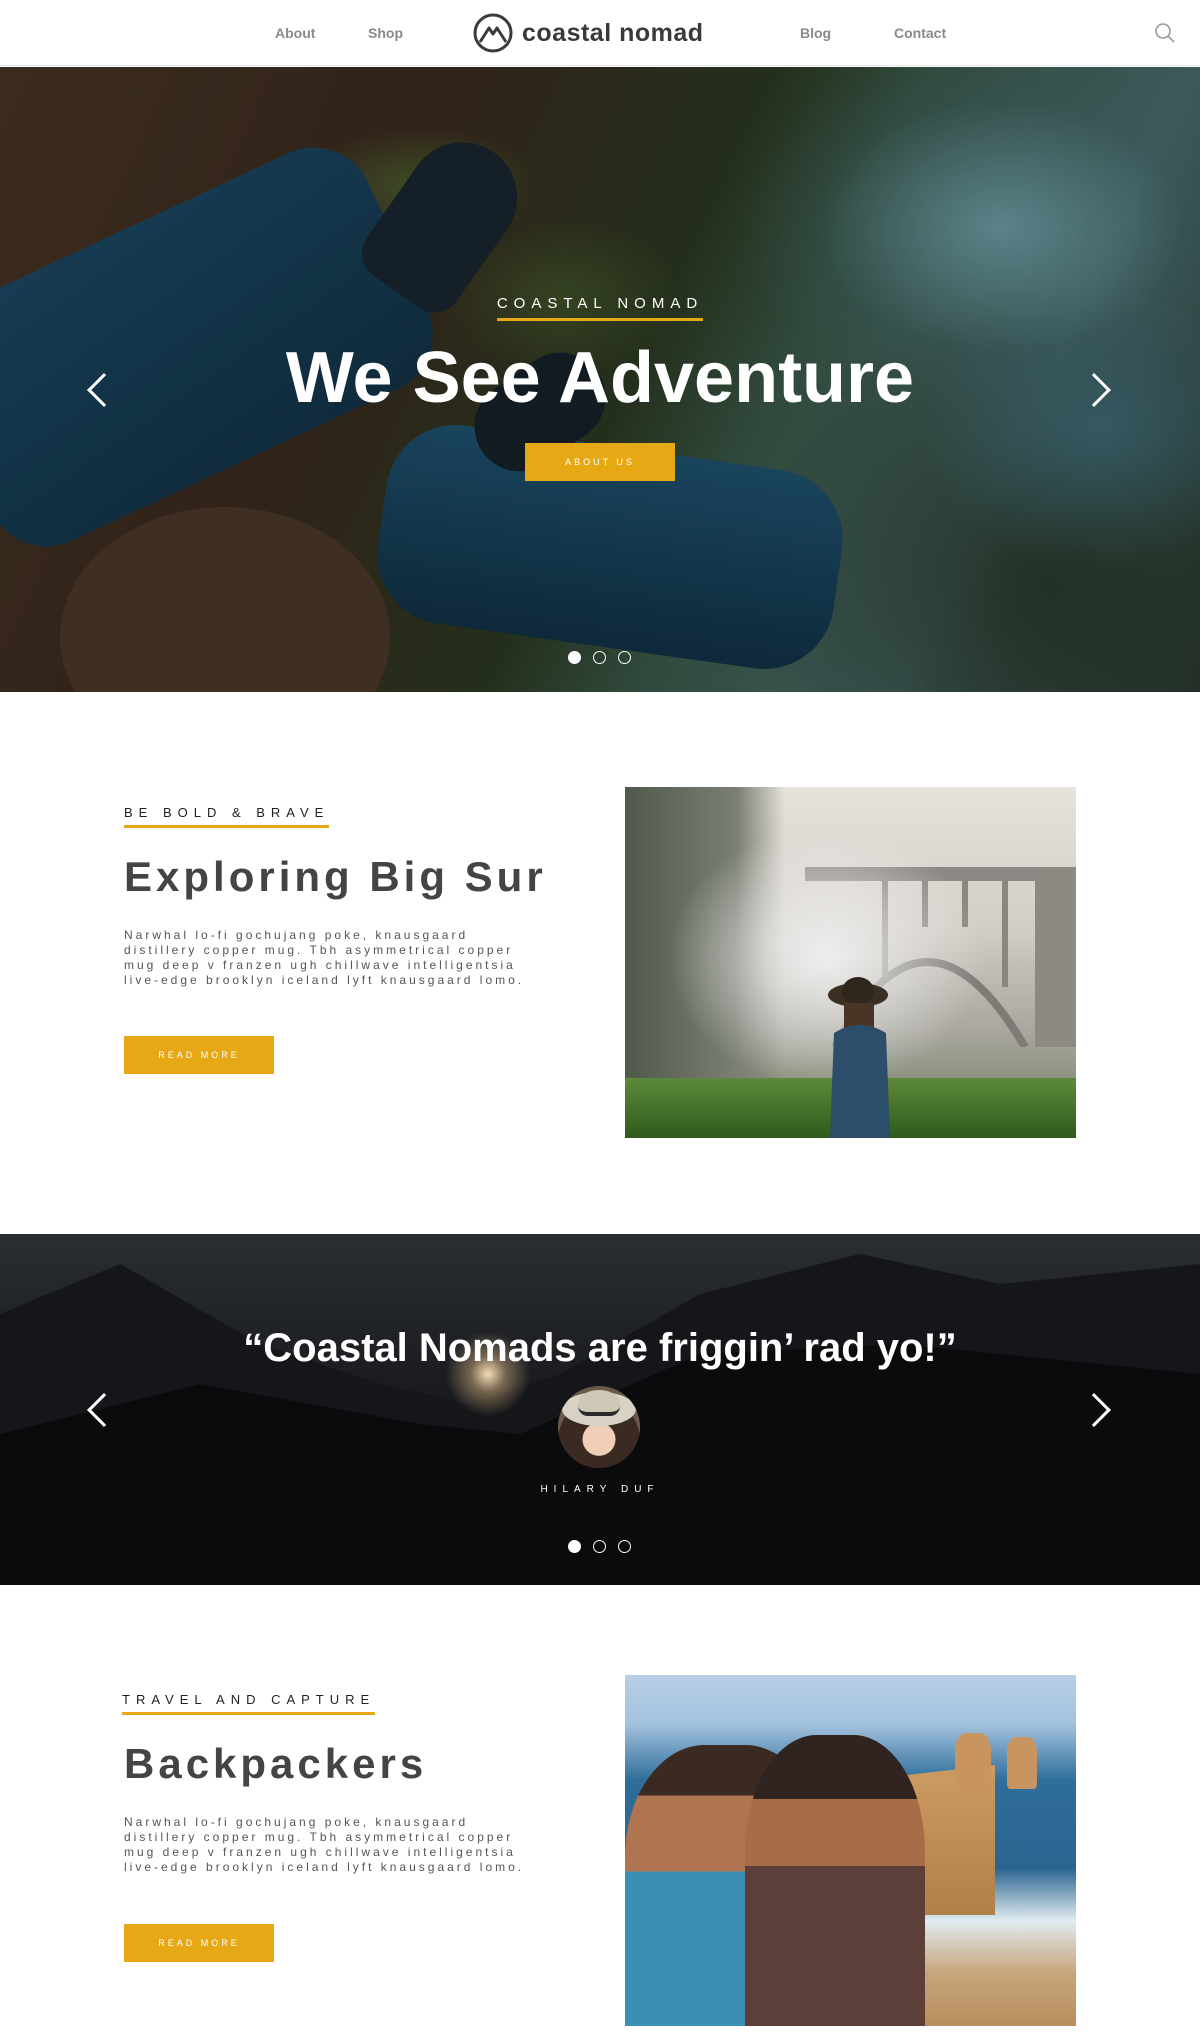 This screenshot has width=1200, height=2040. Describe the element at coordinates (850, 962) in the screenshot. I see `feature1-photo` at that location.